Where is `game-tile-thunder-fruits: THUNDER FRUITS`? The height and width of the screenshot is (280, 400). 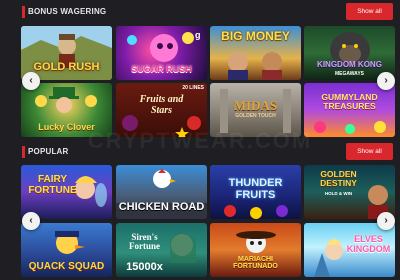 game-tile-thunder-fruits: THUNDER FRUITS is located at coordinates (255, 192).